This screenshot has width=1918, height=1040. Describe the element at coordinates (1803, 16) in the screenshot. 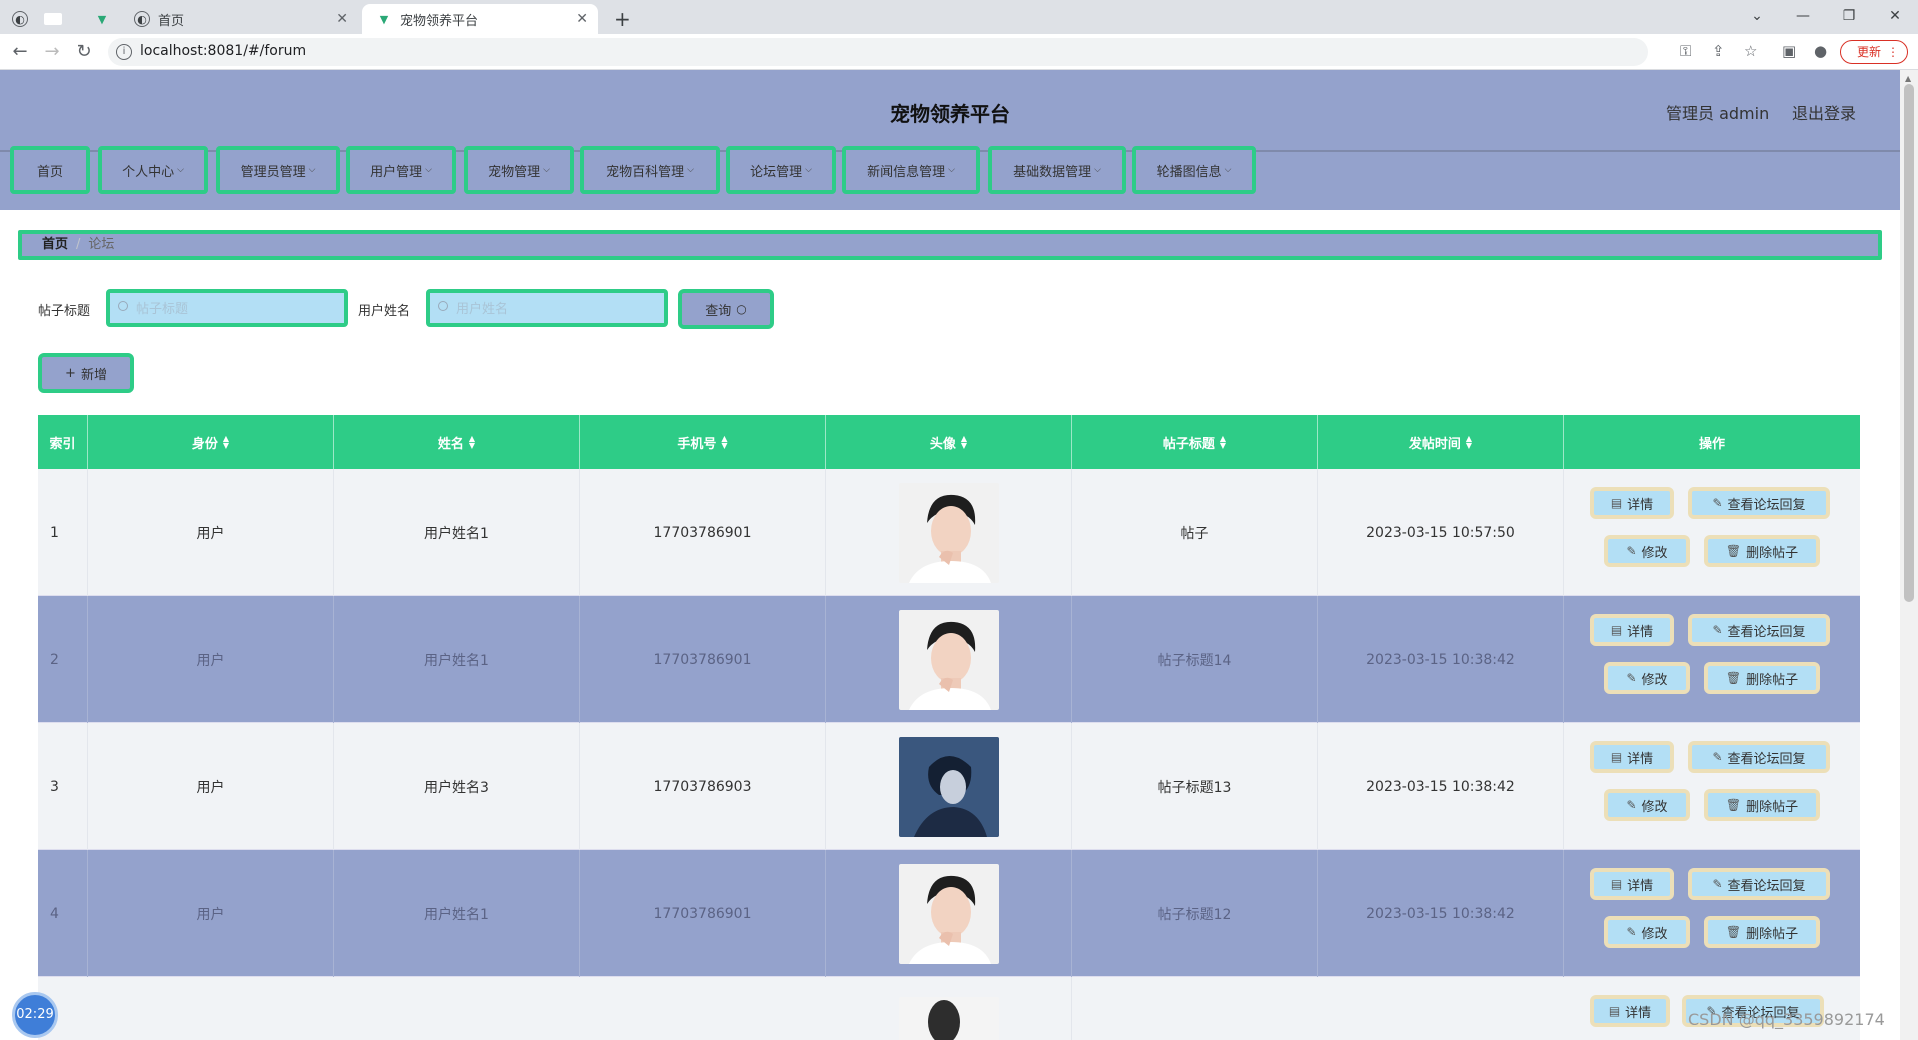

I see `minimize-icon: —` at that location.